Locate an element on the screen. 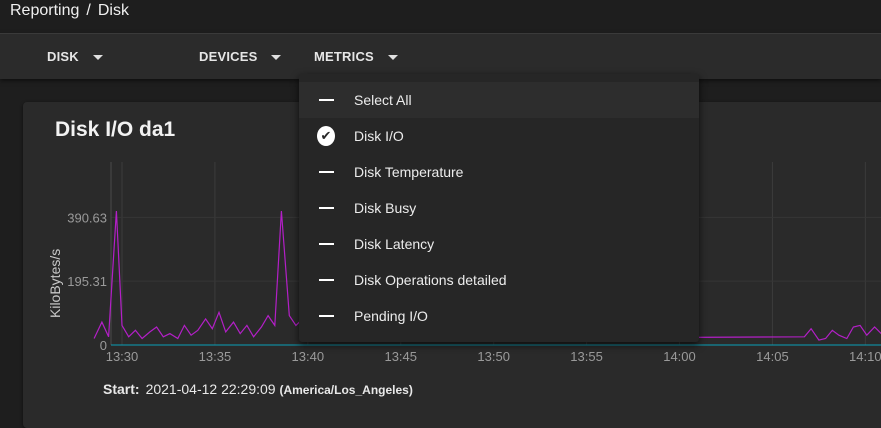  start-label: Start: is located at coordinates (121, 389).